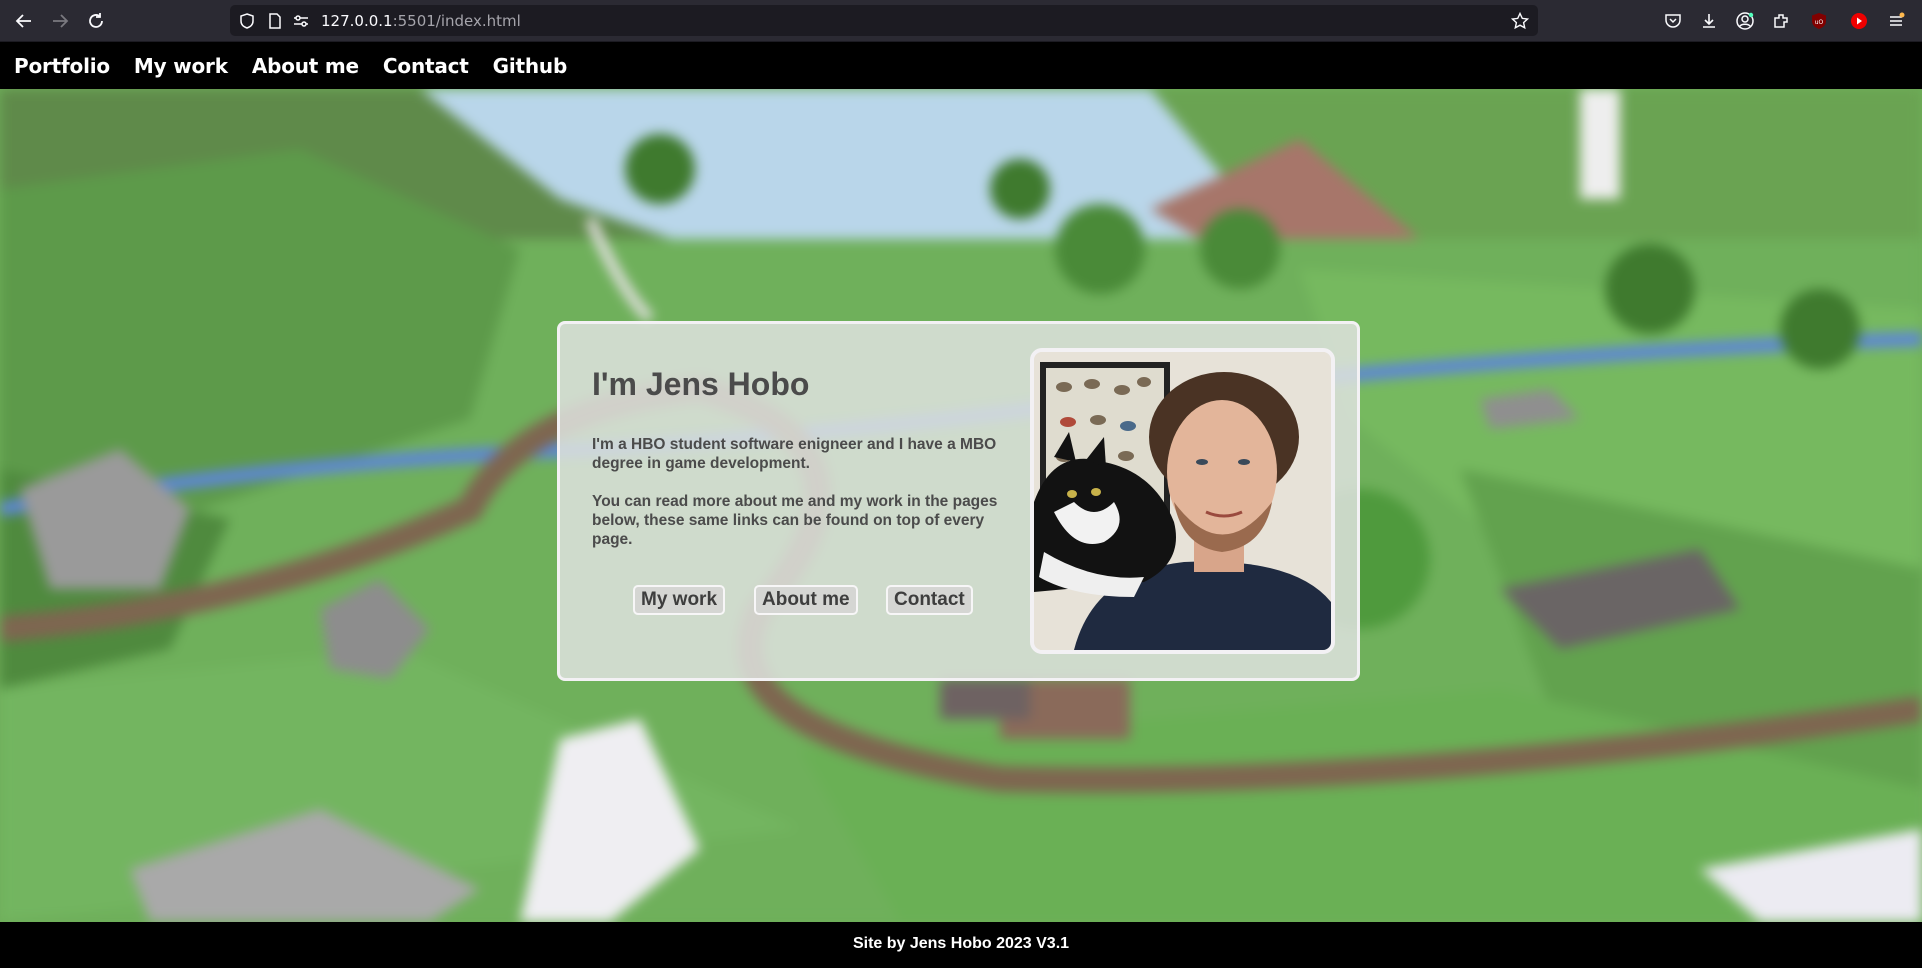  I want to click on nav-link-about-me: About me, so click(305, 66).